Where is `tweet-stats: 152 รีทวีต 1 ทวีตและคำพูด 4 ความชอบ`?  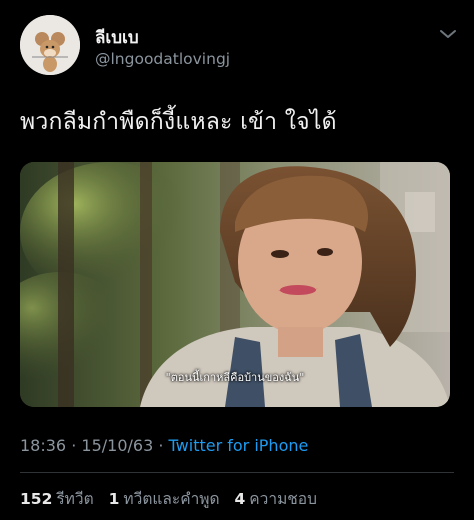 tweet-stats: 152 รีทวีต 1 ทวีตและคำพูด 4 ความชอบ is located at coordinates (173, 498).